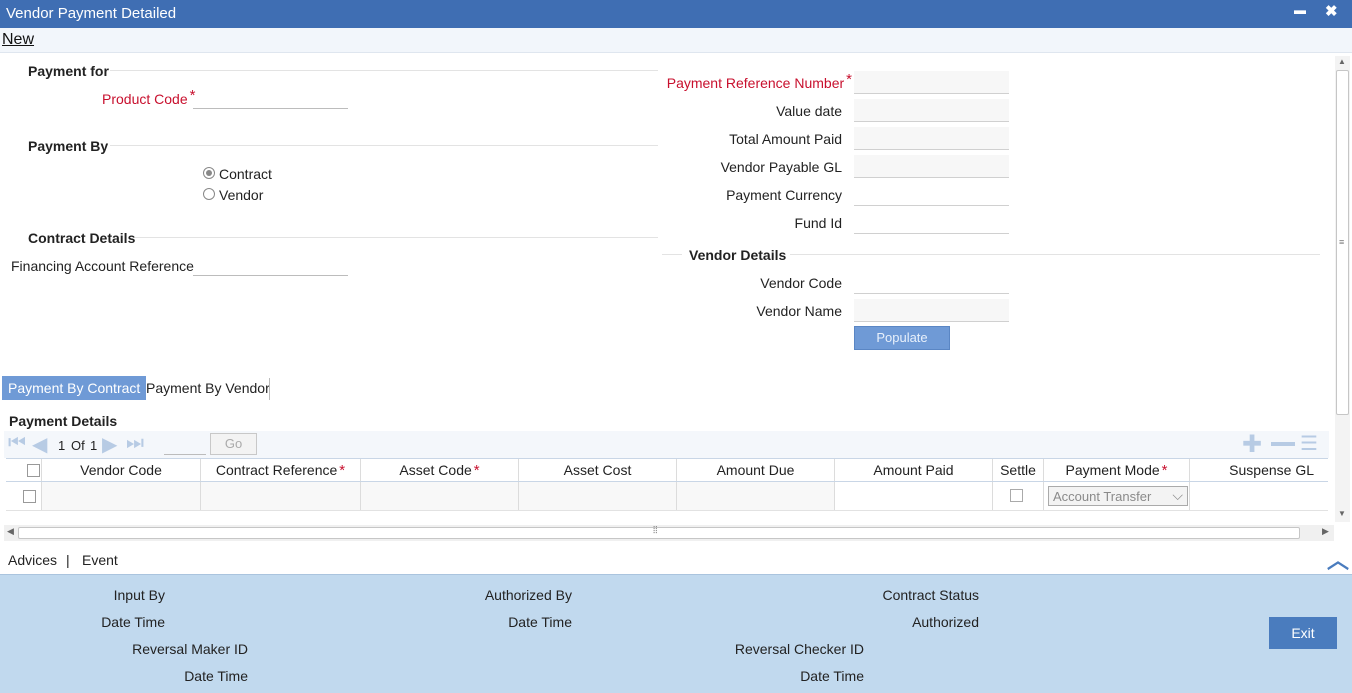  I want to click on contract-details-heading: Contract Details, so click(82, 238).